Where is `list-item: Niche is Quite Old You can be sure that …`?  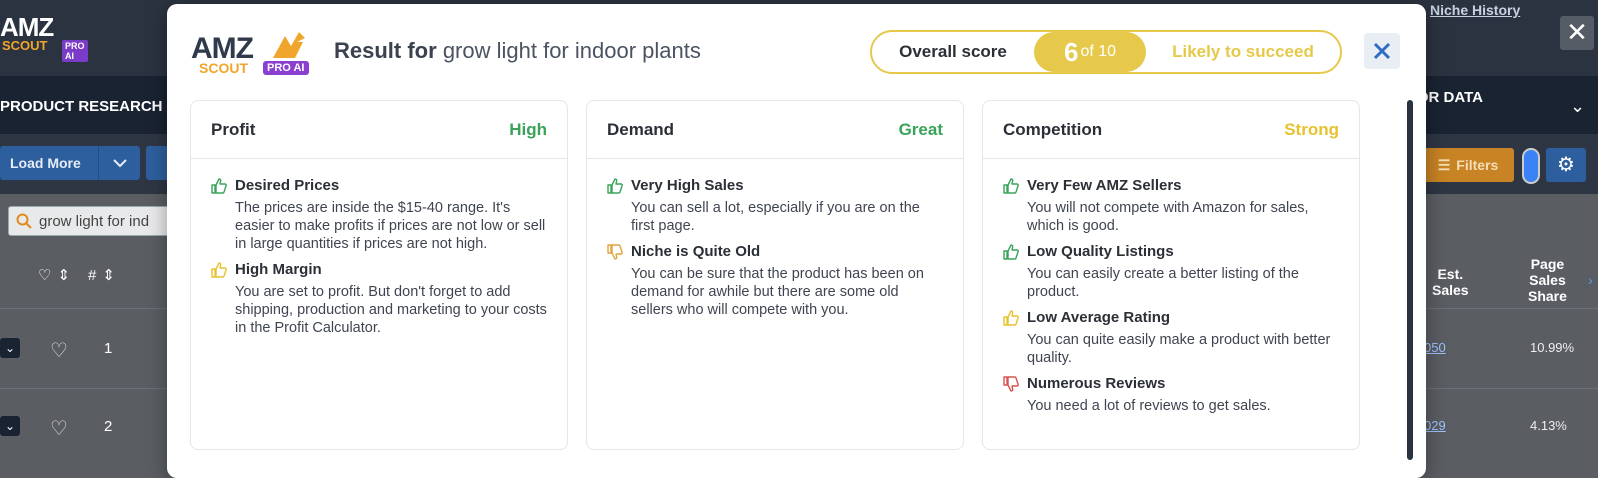
list-item: Niche is Quite Old You can be sure that … is located at coordinates (775, 281).